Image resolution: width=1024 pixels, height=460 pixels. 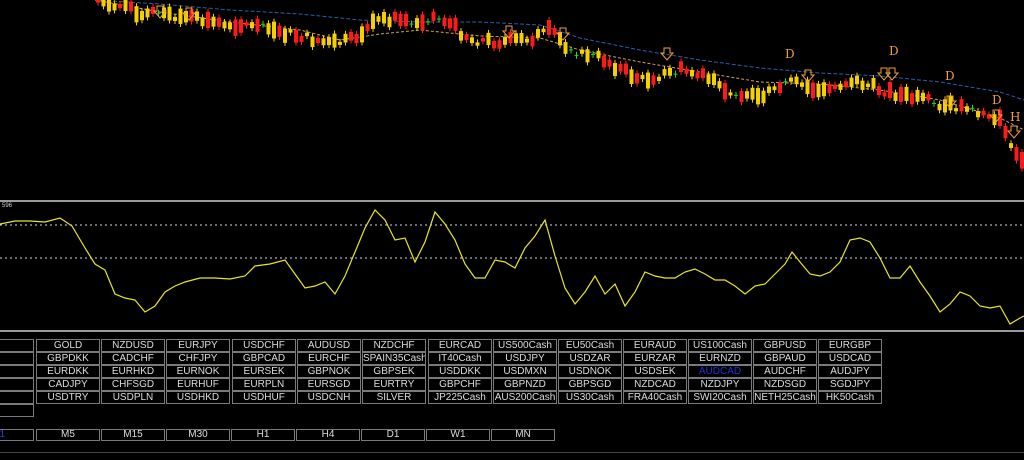 What do you see at coordinates (198, 371) in the screenshot?
I see `symbol-button-eurnok: EURNOK` at bounding box center [198, 371].